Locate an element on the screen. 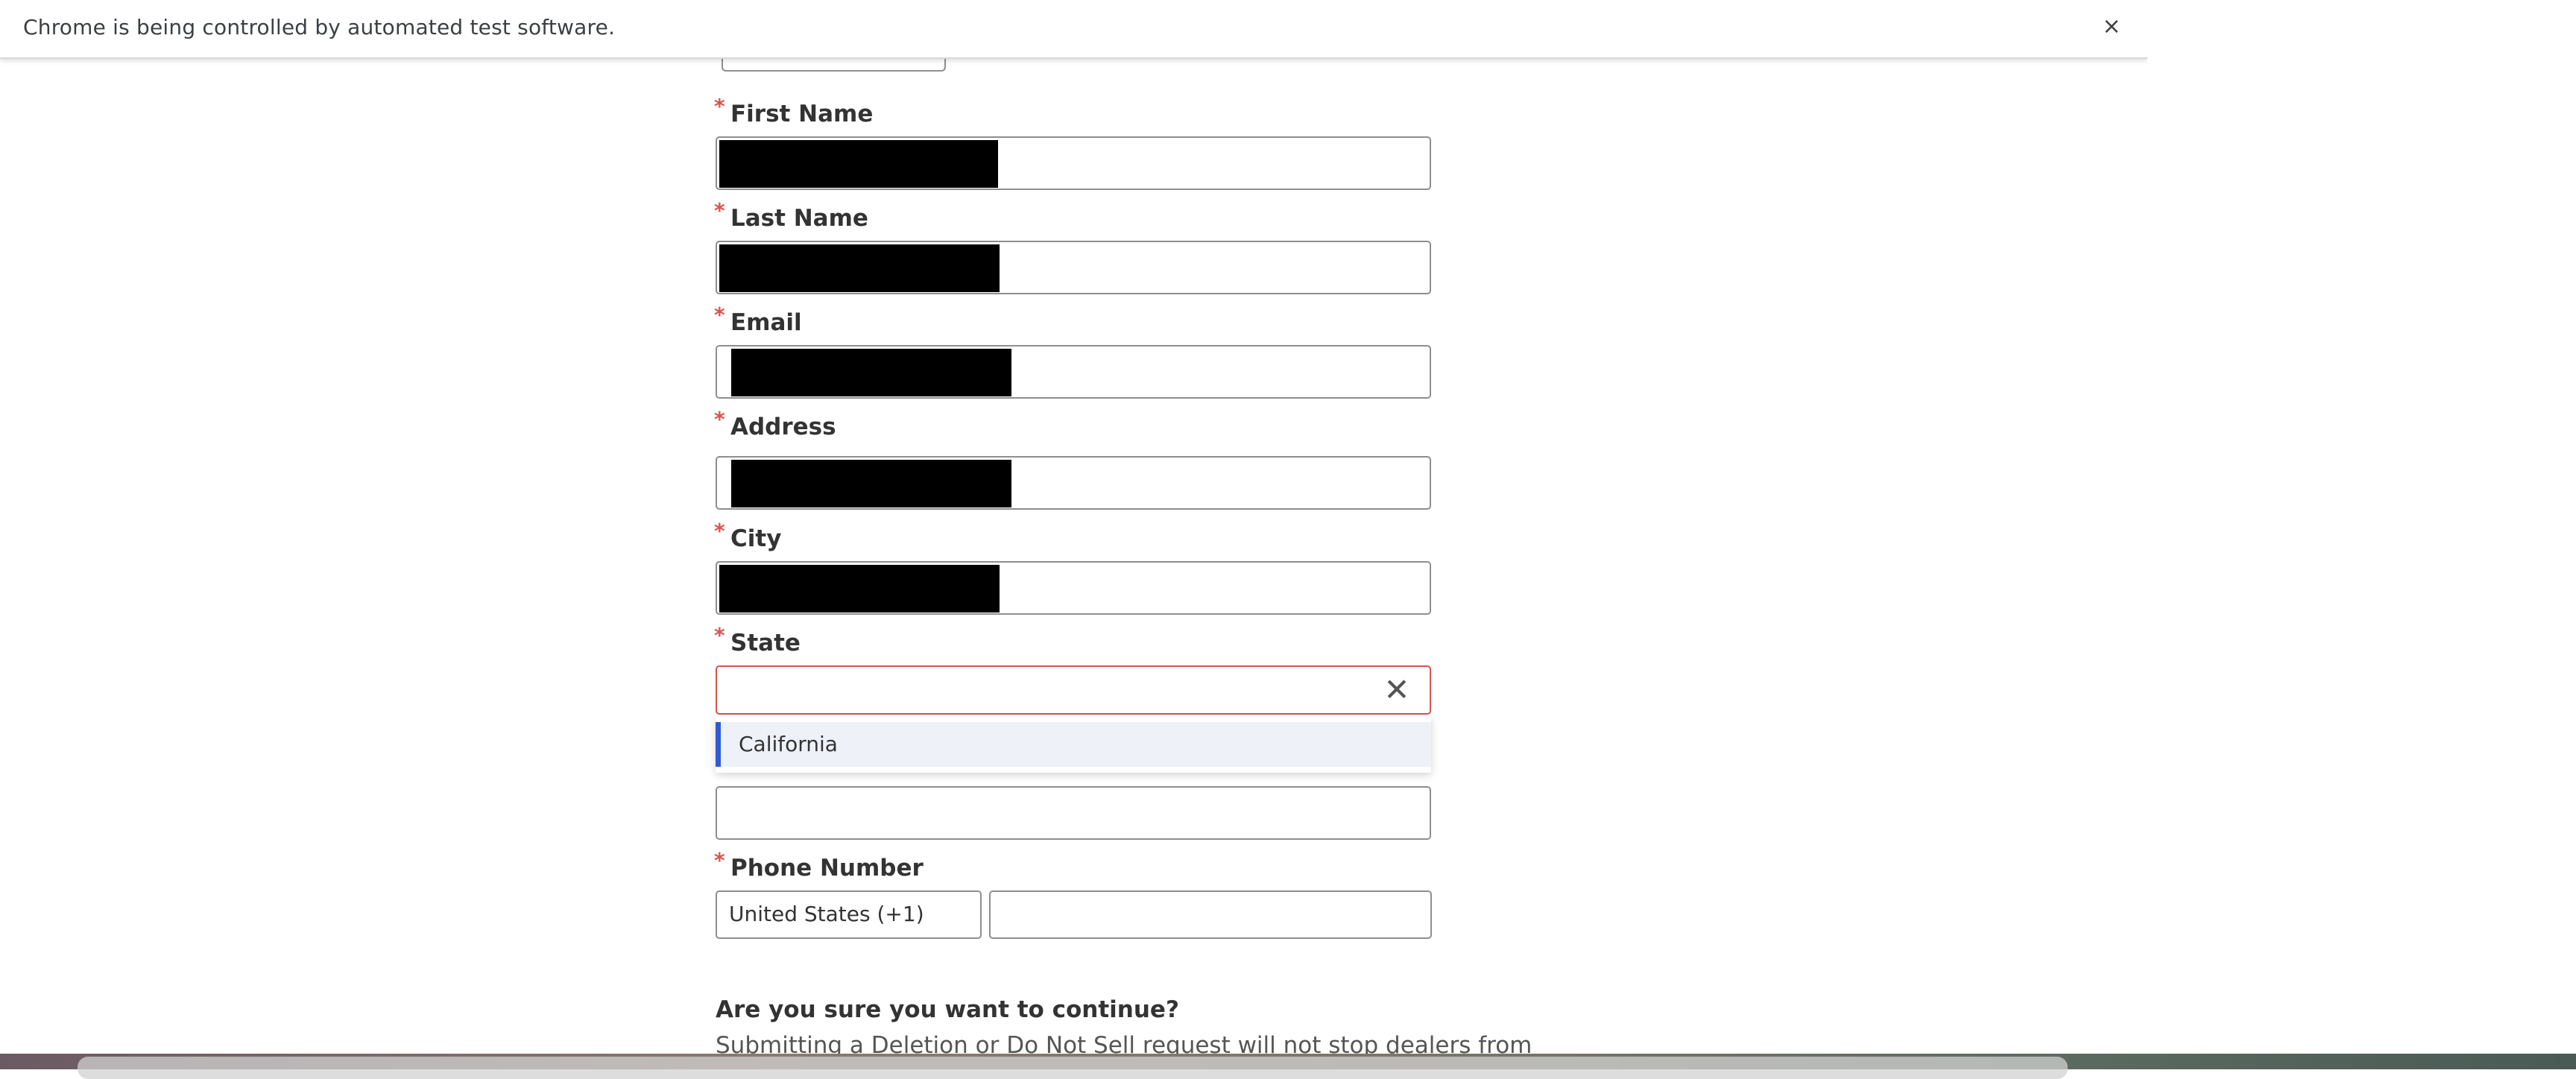 This screenshot has height=1079, width=2576. phone-number-input is located at coordinates (1210, 914).